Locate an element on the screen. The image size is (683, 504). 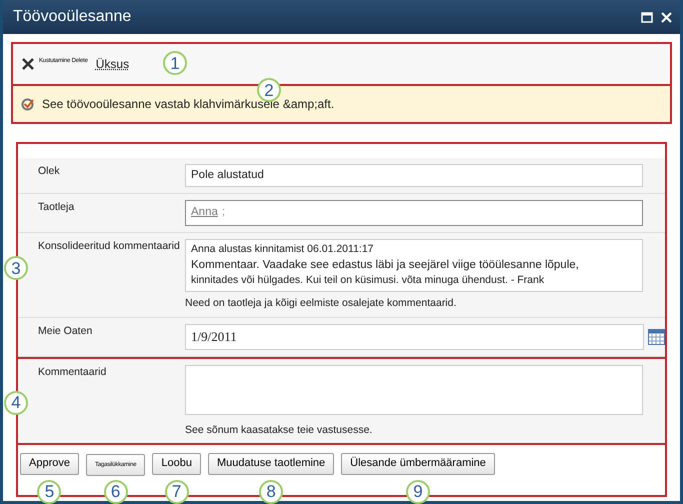
action-button: Muudatuse taotlemine is located at coordinates (271, 463).